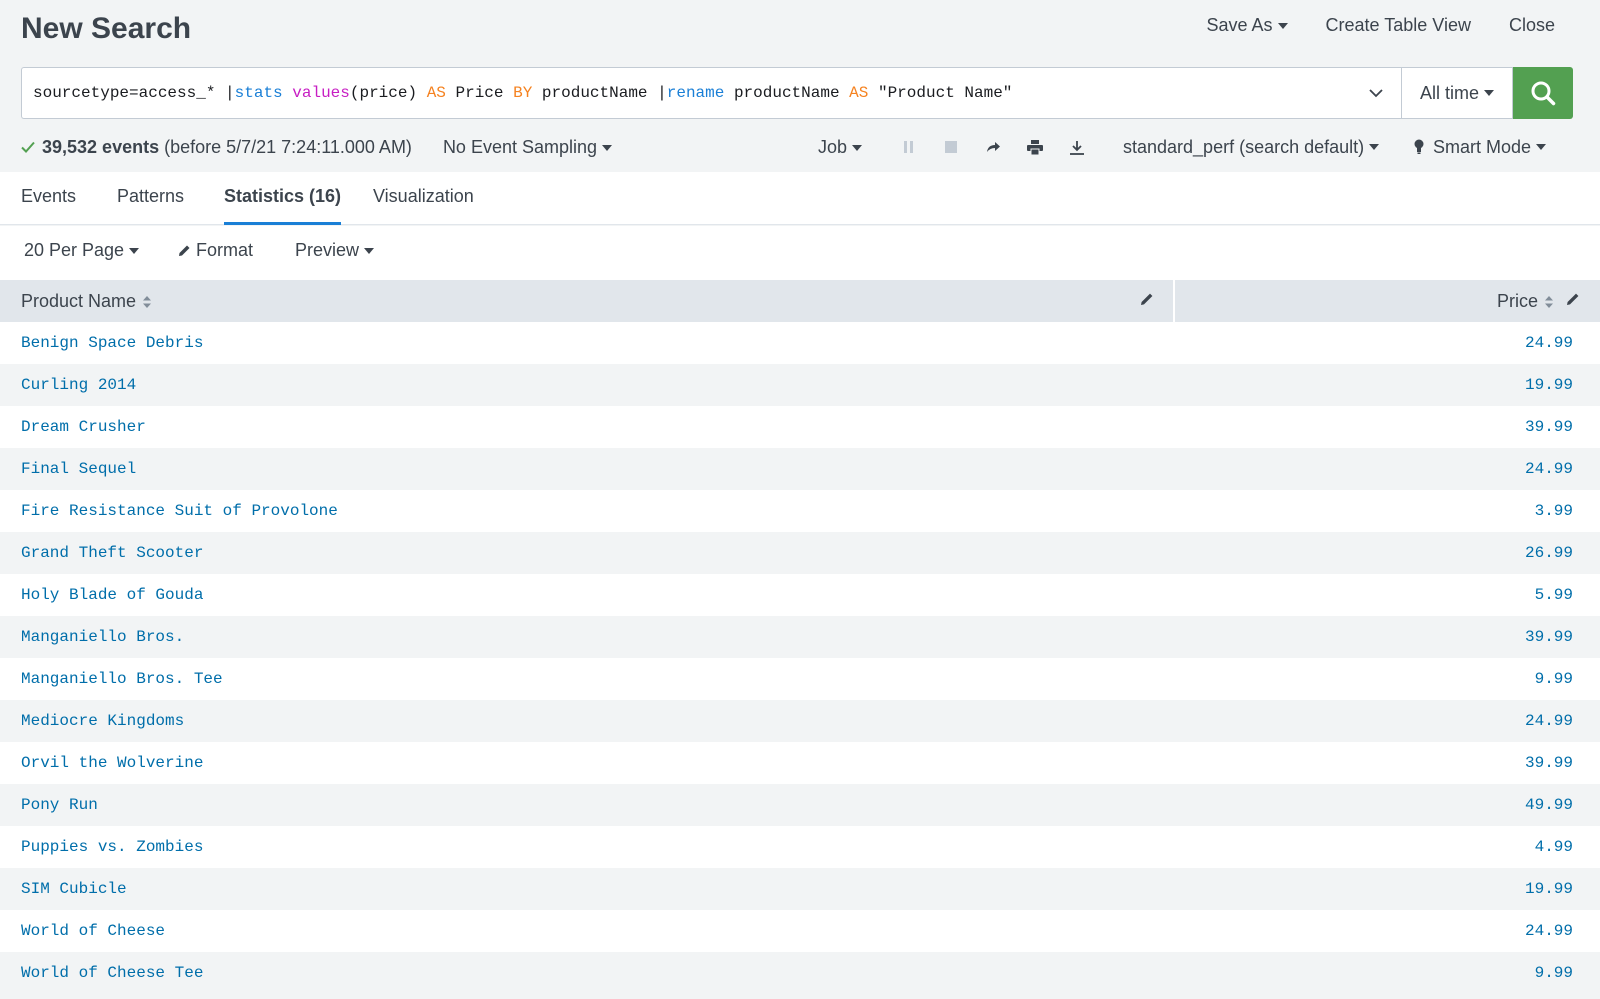  What do you see at coordinates (1449, 92) in the screenshot?
I see `time-range-label: All time` at bounding box center [1449, 92].